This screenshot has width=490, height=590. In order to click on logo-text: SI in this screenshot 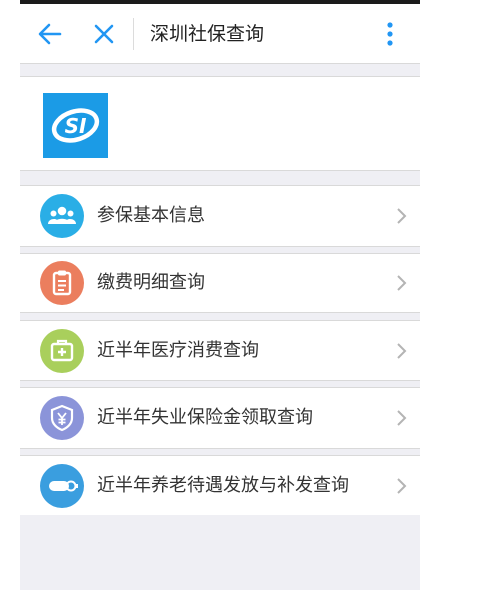, I will do `click(76, 126)`.